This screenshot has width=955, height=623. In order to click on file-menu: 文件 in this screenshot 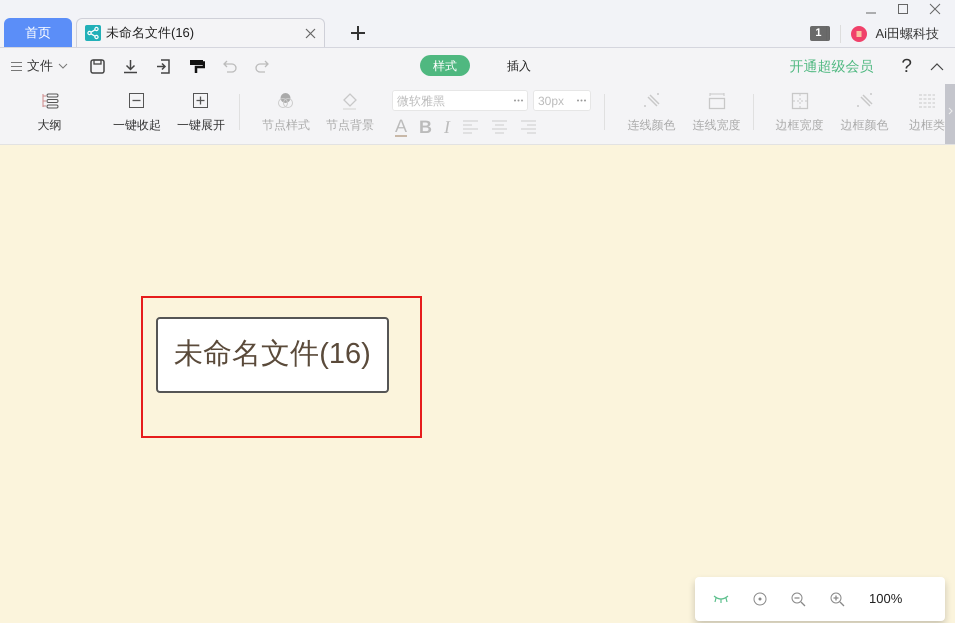, I will do `click(39, 66)`.